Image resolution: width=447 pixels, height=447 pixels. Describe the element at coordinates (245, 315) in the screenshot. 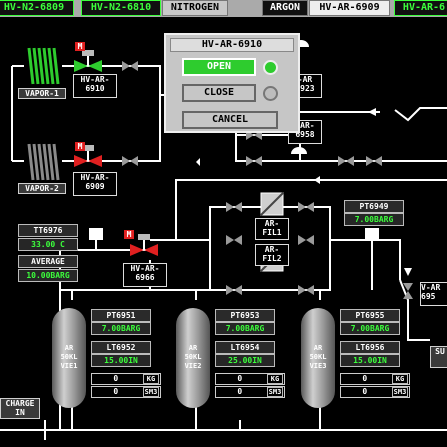

I see `pressure-tag: PT6953` at that location.